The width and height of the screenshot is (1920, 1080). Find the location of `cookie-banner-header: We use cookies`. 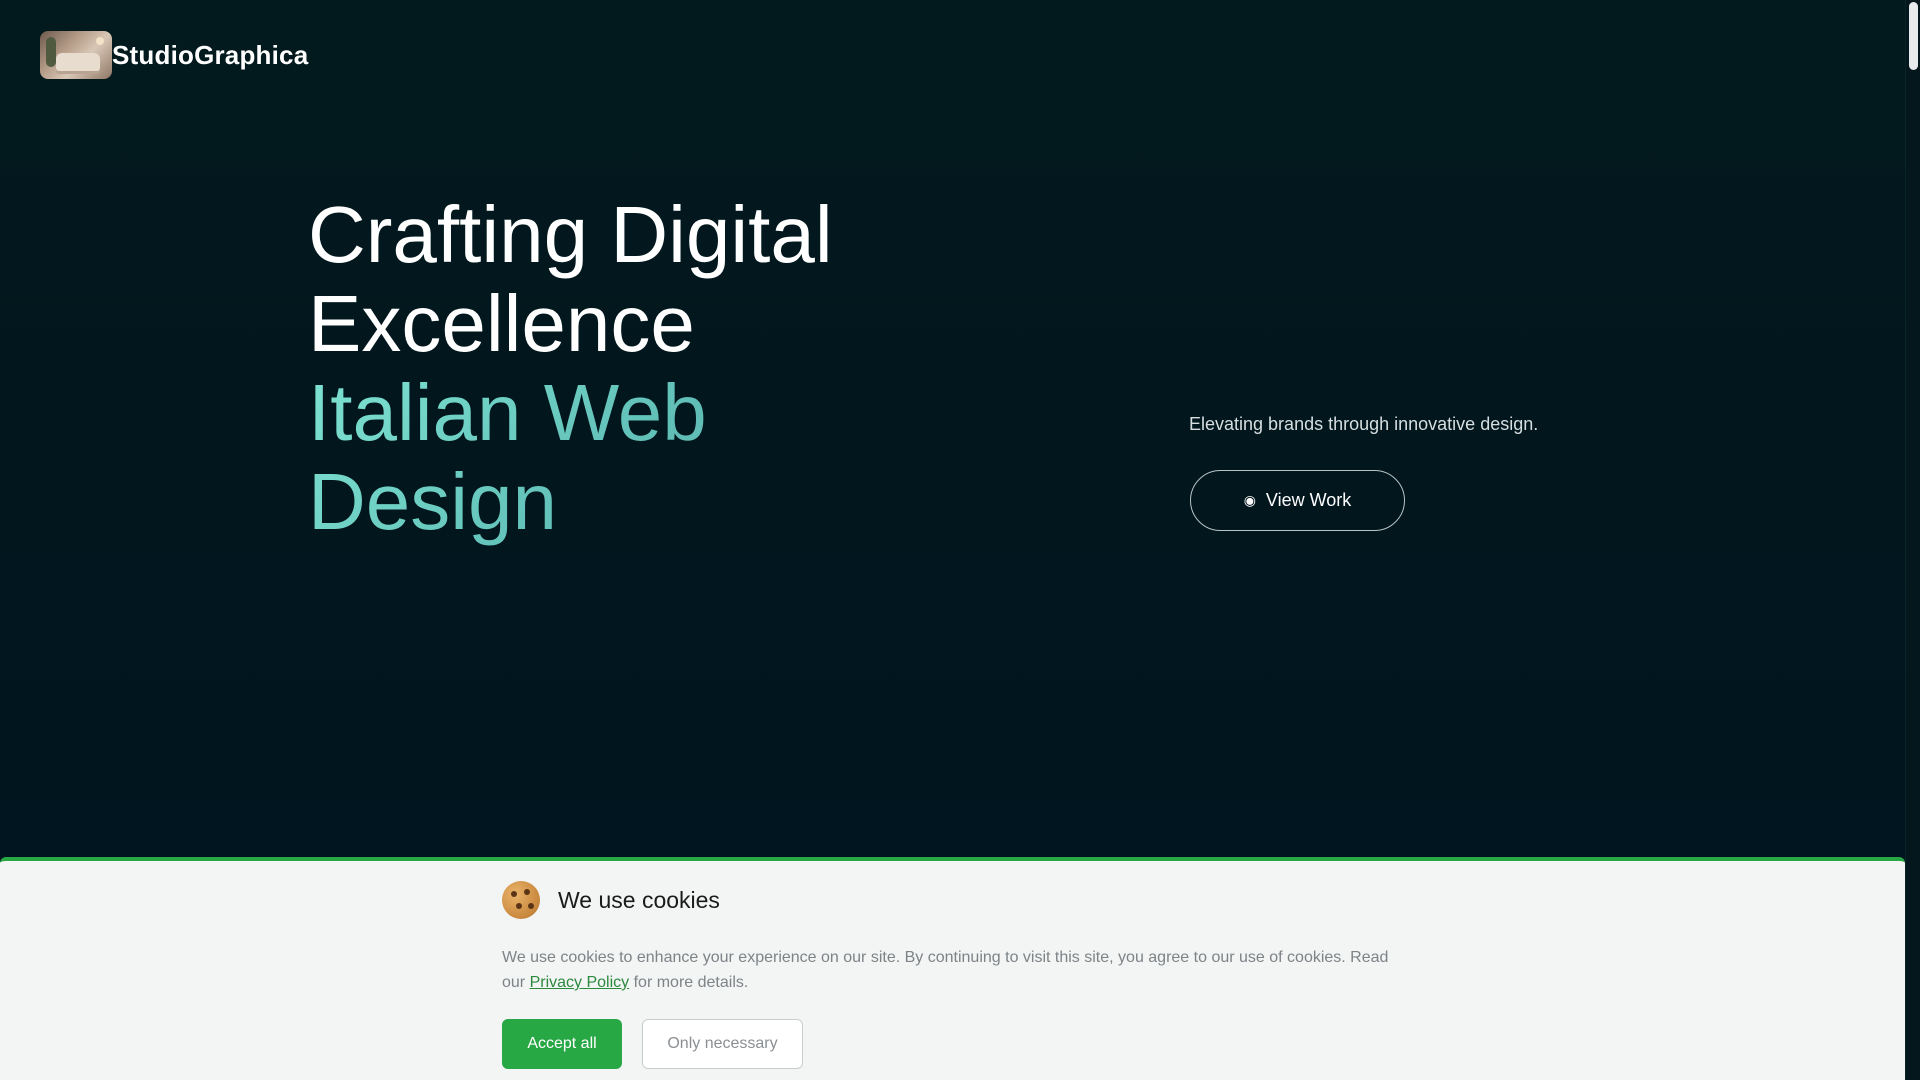

cookie-banner-header: We use cookies is located at coordinates (952, 900).